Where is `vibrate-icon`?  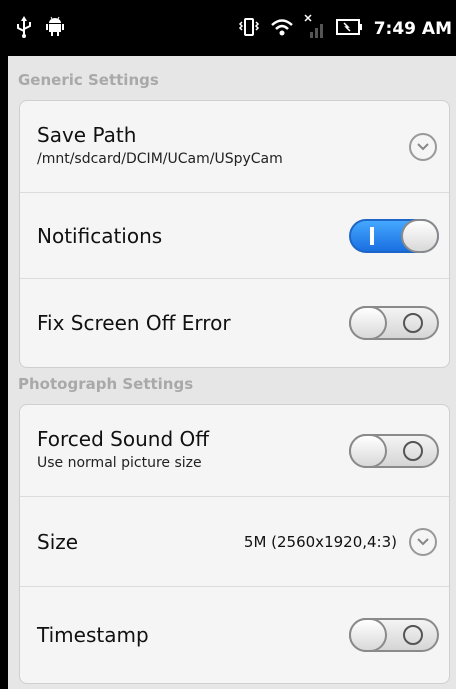 vibrate-icon is located at coordinates (249, 29).